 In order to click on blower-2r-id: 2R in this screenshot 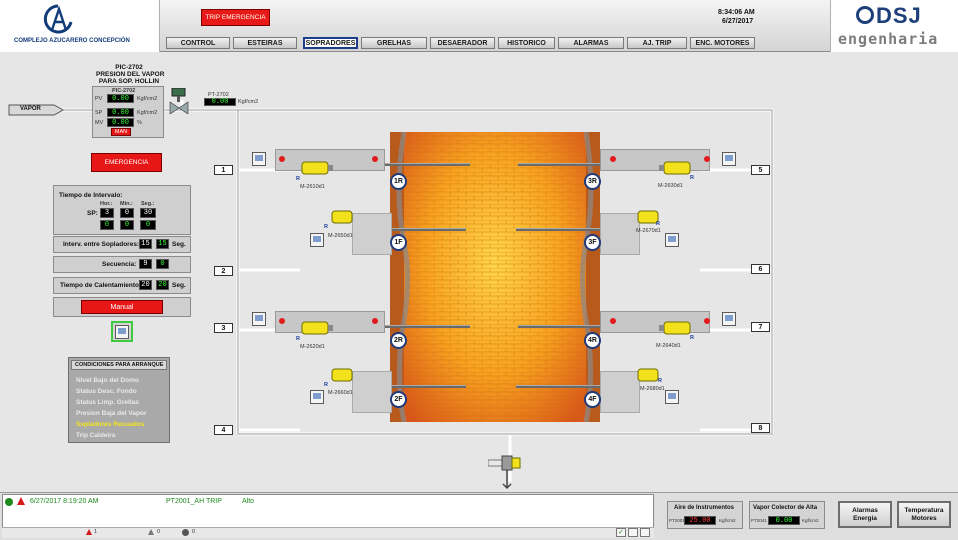, I will do `click(398, 340)`.